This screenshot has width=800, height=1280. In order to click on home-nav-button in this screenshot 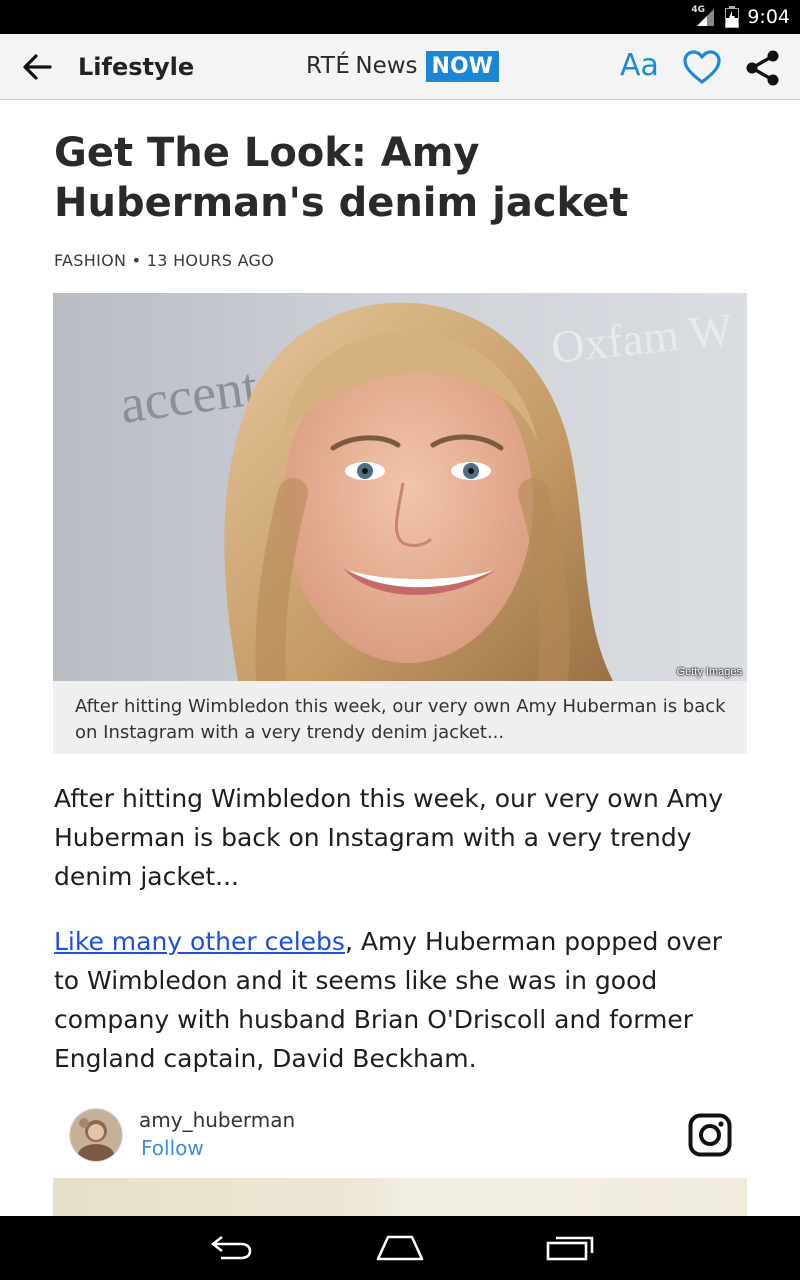, I will do `click(400, 1248)`.